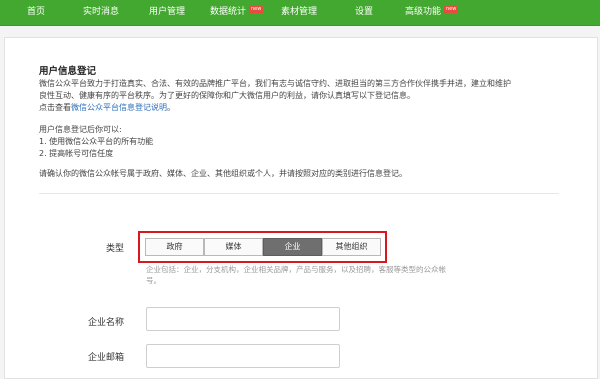 This screenshot has width=600, height=379. Describe the element at coordinates (292, 247) in the screenshot. I see `type-option-enterprise: 企业` at that location.